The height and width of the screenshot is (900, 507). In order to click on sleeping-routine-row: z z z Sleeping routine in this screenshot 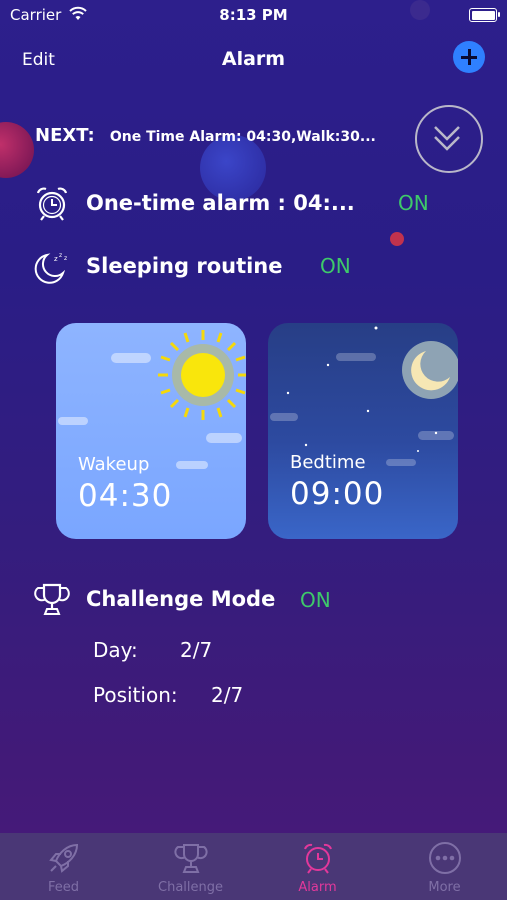, I will do `click(158, 266)`.